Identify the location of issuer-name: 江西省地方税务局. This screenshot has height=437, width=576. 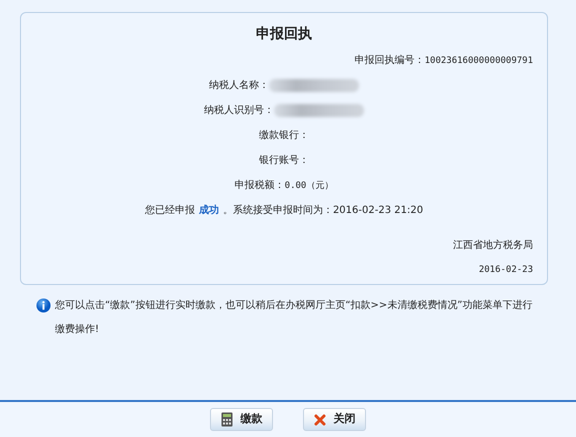
(492, 245).